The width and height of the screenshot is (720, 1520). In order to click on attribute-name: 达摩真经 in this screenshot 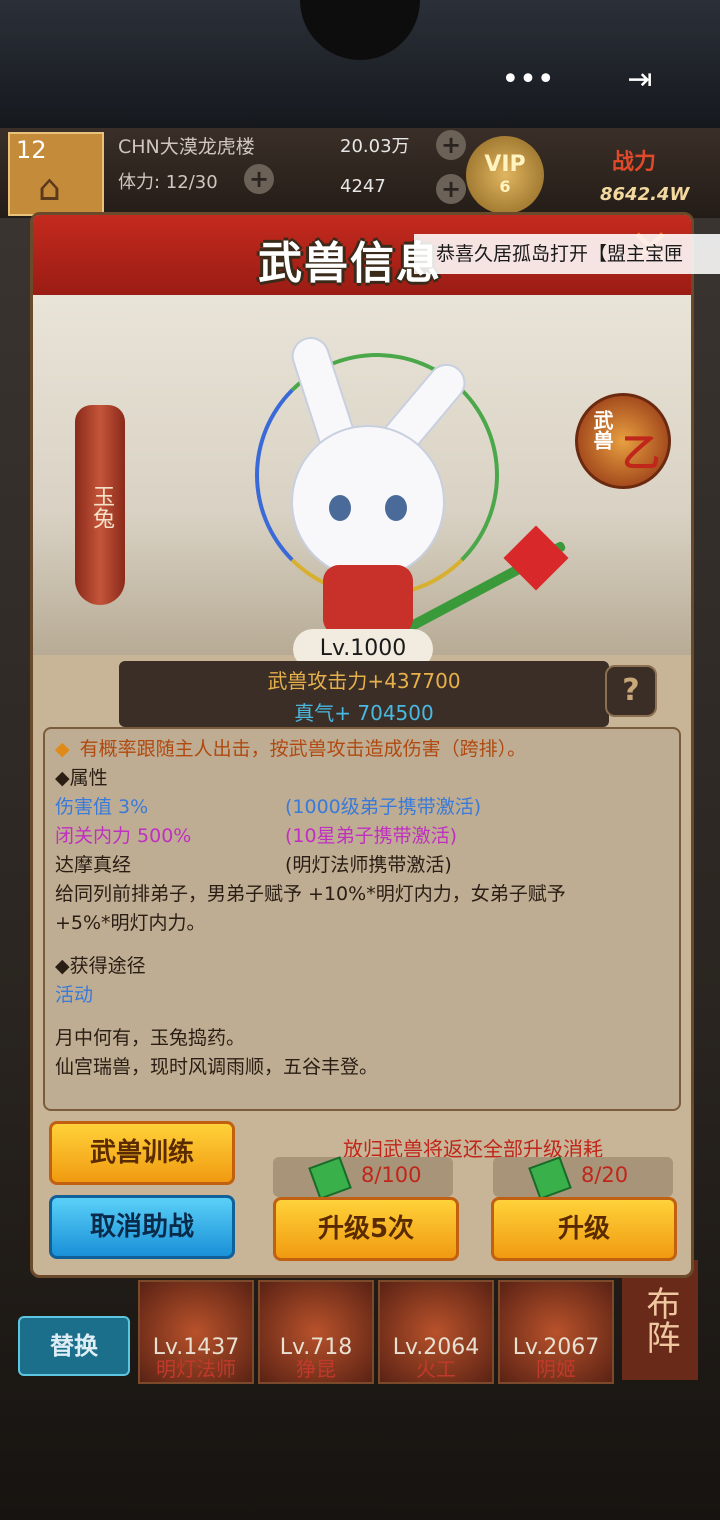, I will do `click(93, 865)`.